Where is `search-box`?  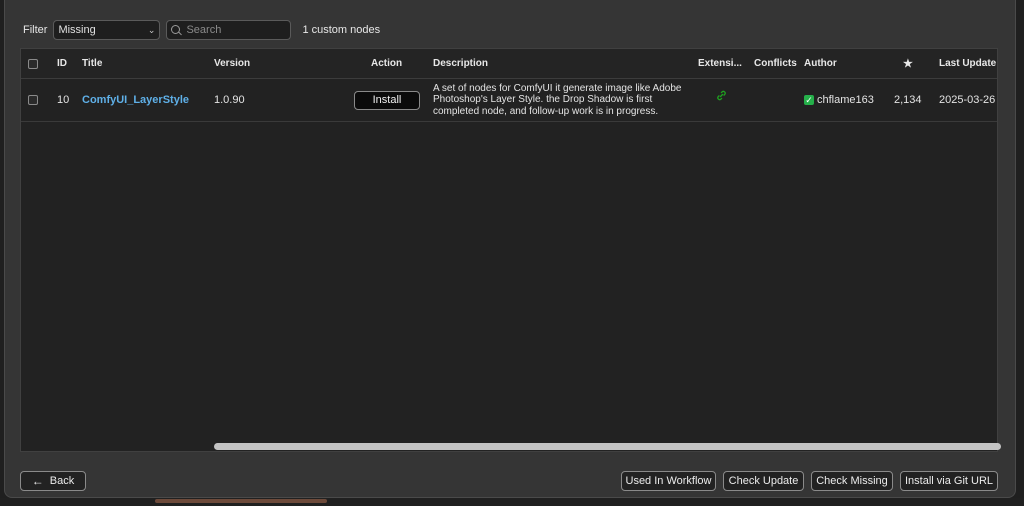
search-box is located at coordinates (229, 30).